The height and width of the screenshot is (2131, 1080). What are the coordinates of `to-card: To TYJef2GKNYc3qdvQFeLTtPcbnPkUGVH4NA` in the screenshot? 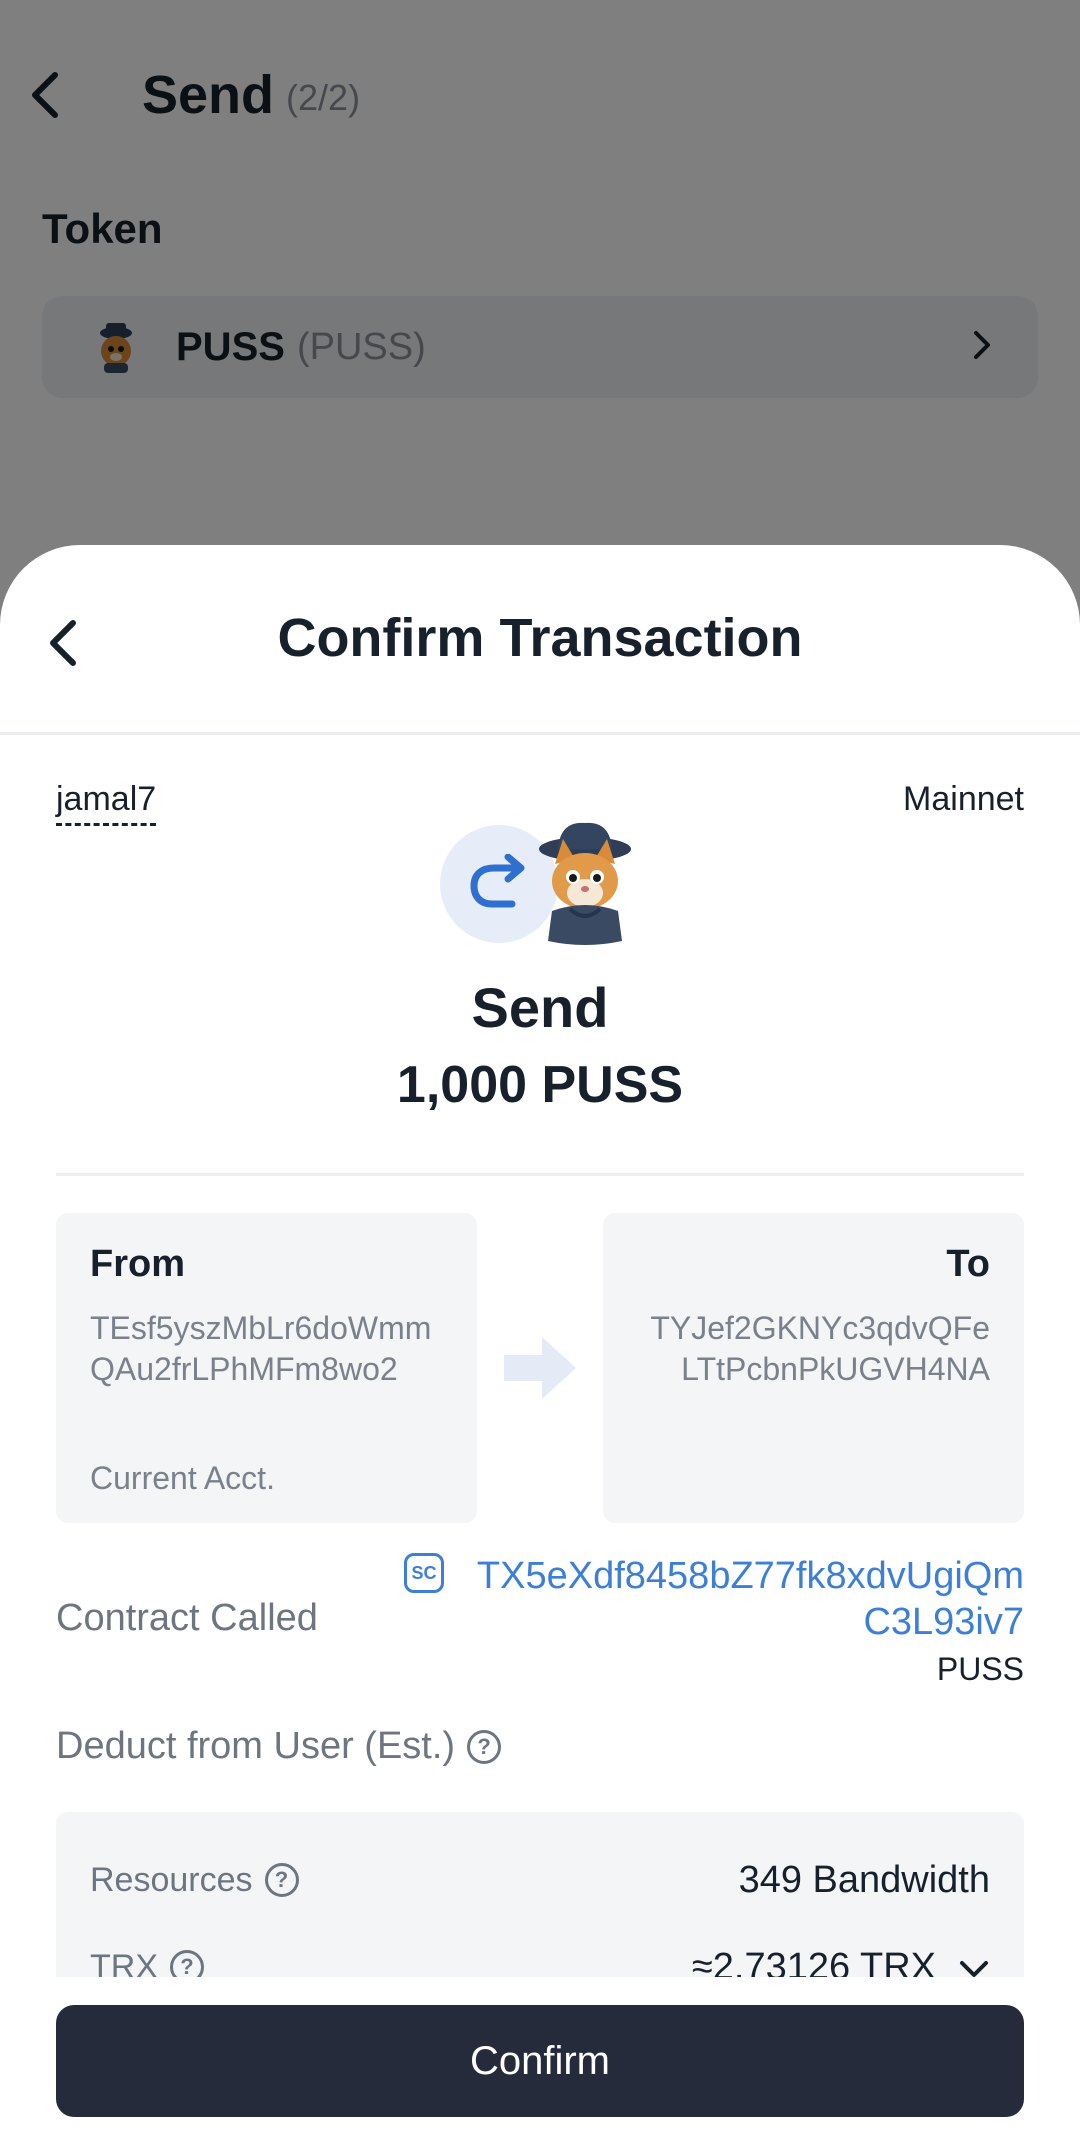 It's located at (813, 1368).